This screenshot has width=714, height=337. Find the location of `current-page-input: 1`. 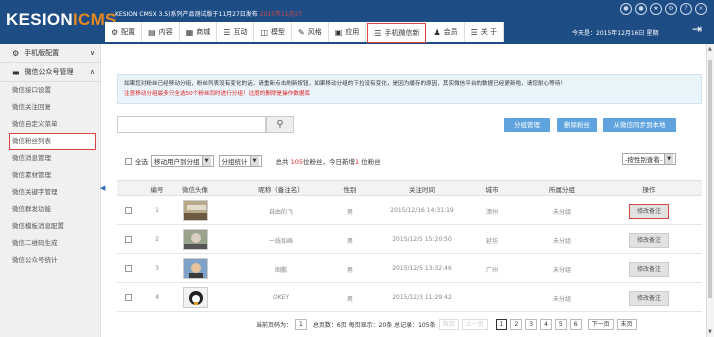

current-page-input: 1 is located at coordinates (301, 324).